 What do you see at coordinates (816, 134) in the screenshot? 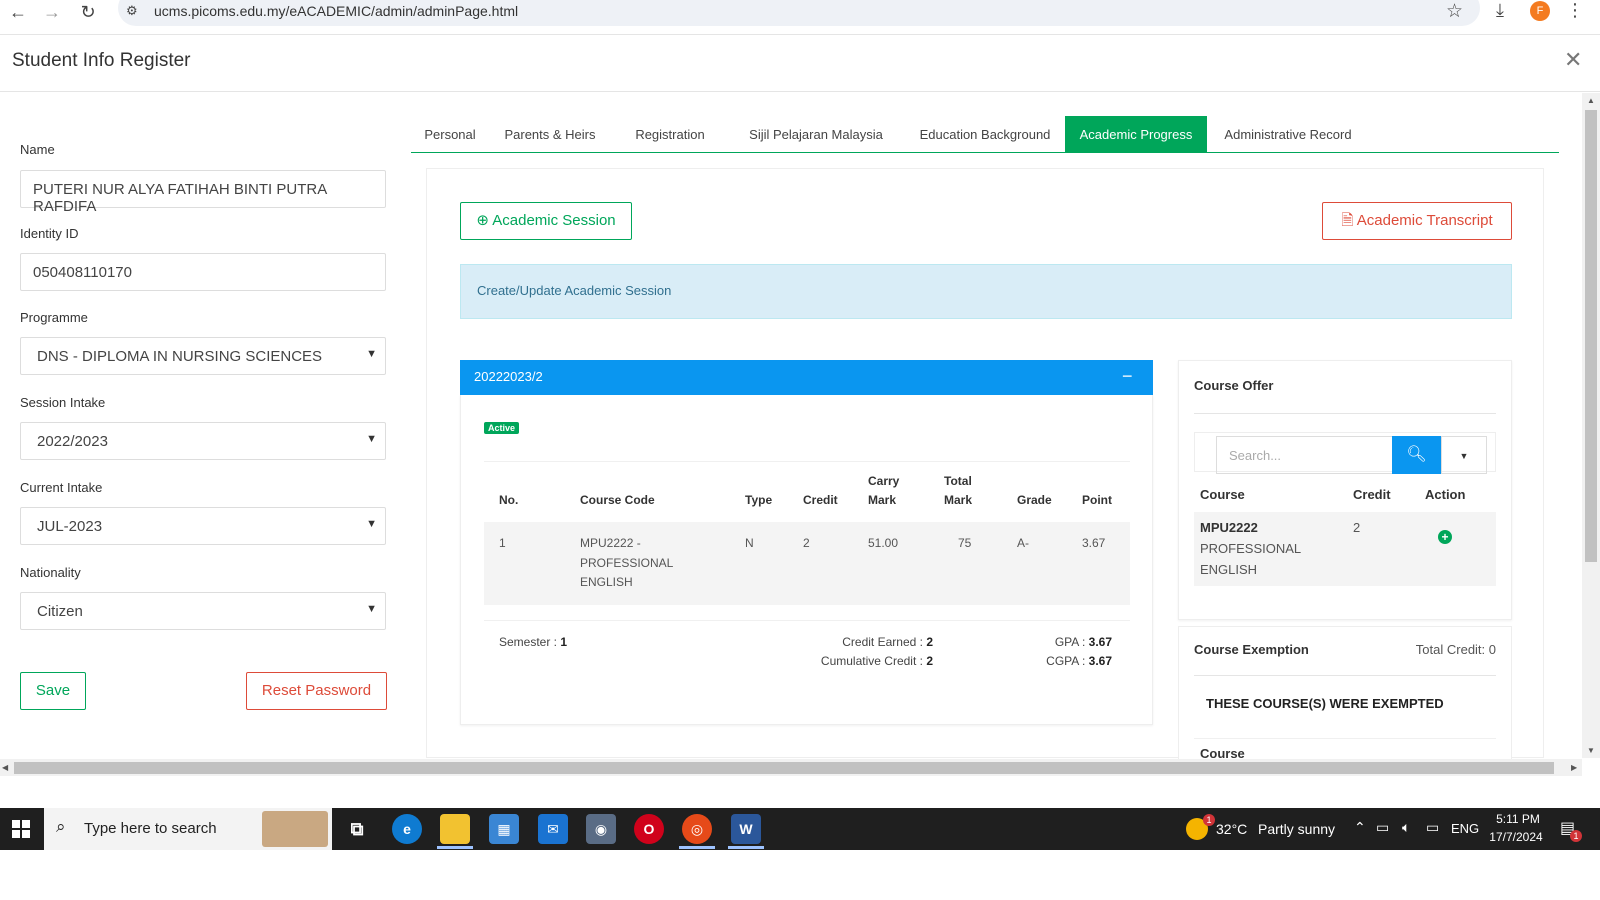
I see `tab-spm: Sijil Pelajaran Malaysia` at bounding box center [816, 134].